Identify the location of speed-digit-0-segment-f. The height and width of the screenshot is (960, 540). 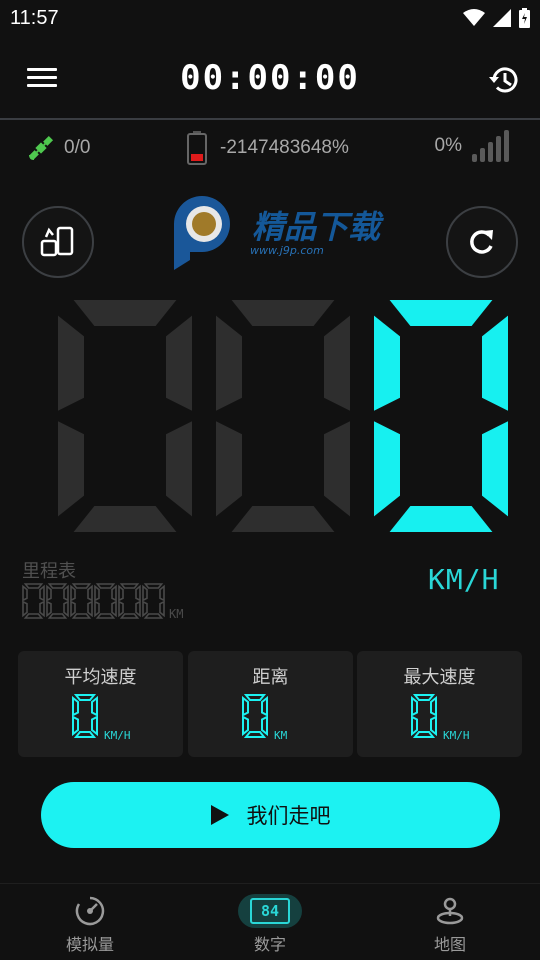
(71, 363).